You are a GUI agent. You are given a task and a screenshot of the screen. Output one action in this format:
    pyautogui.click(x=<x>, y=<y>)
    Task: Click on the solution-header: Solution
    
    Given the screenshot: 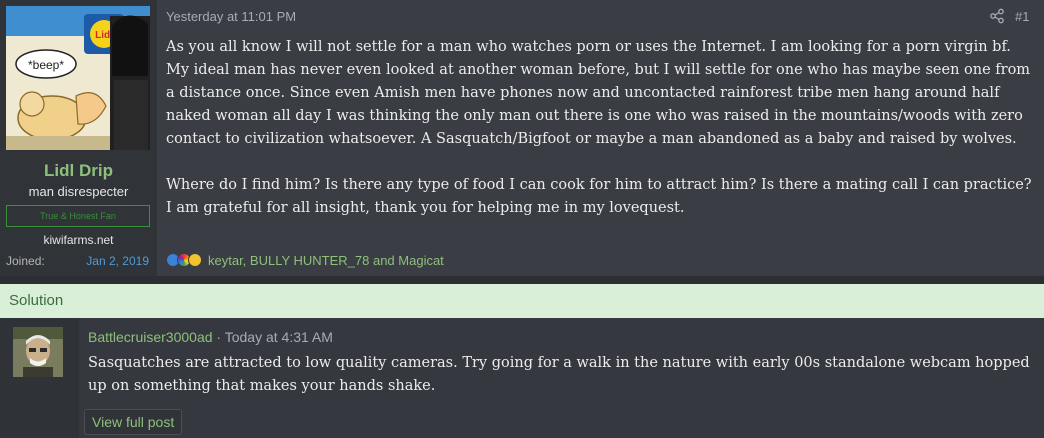 What is the action you would take?
    pyautogui.click(x=522, y=301)
    